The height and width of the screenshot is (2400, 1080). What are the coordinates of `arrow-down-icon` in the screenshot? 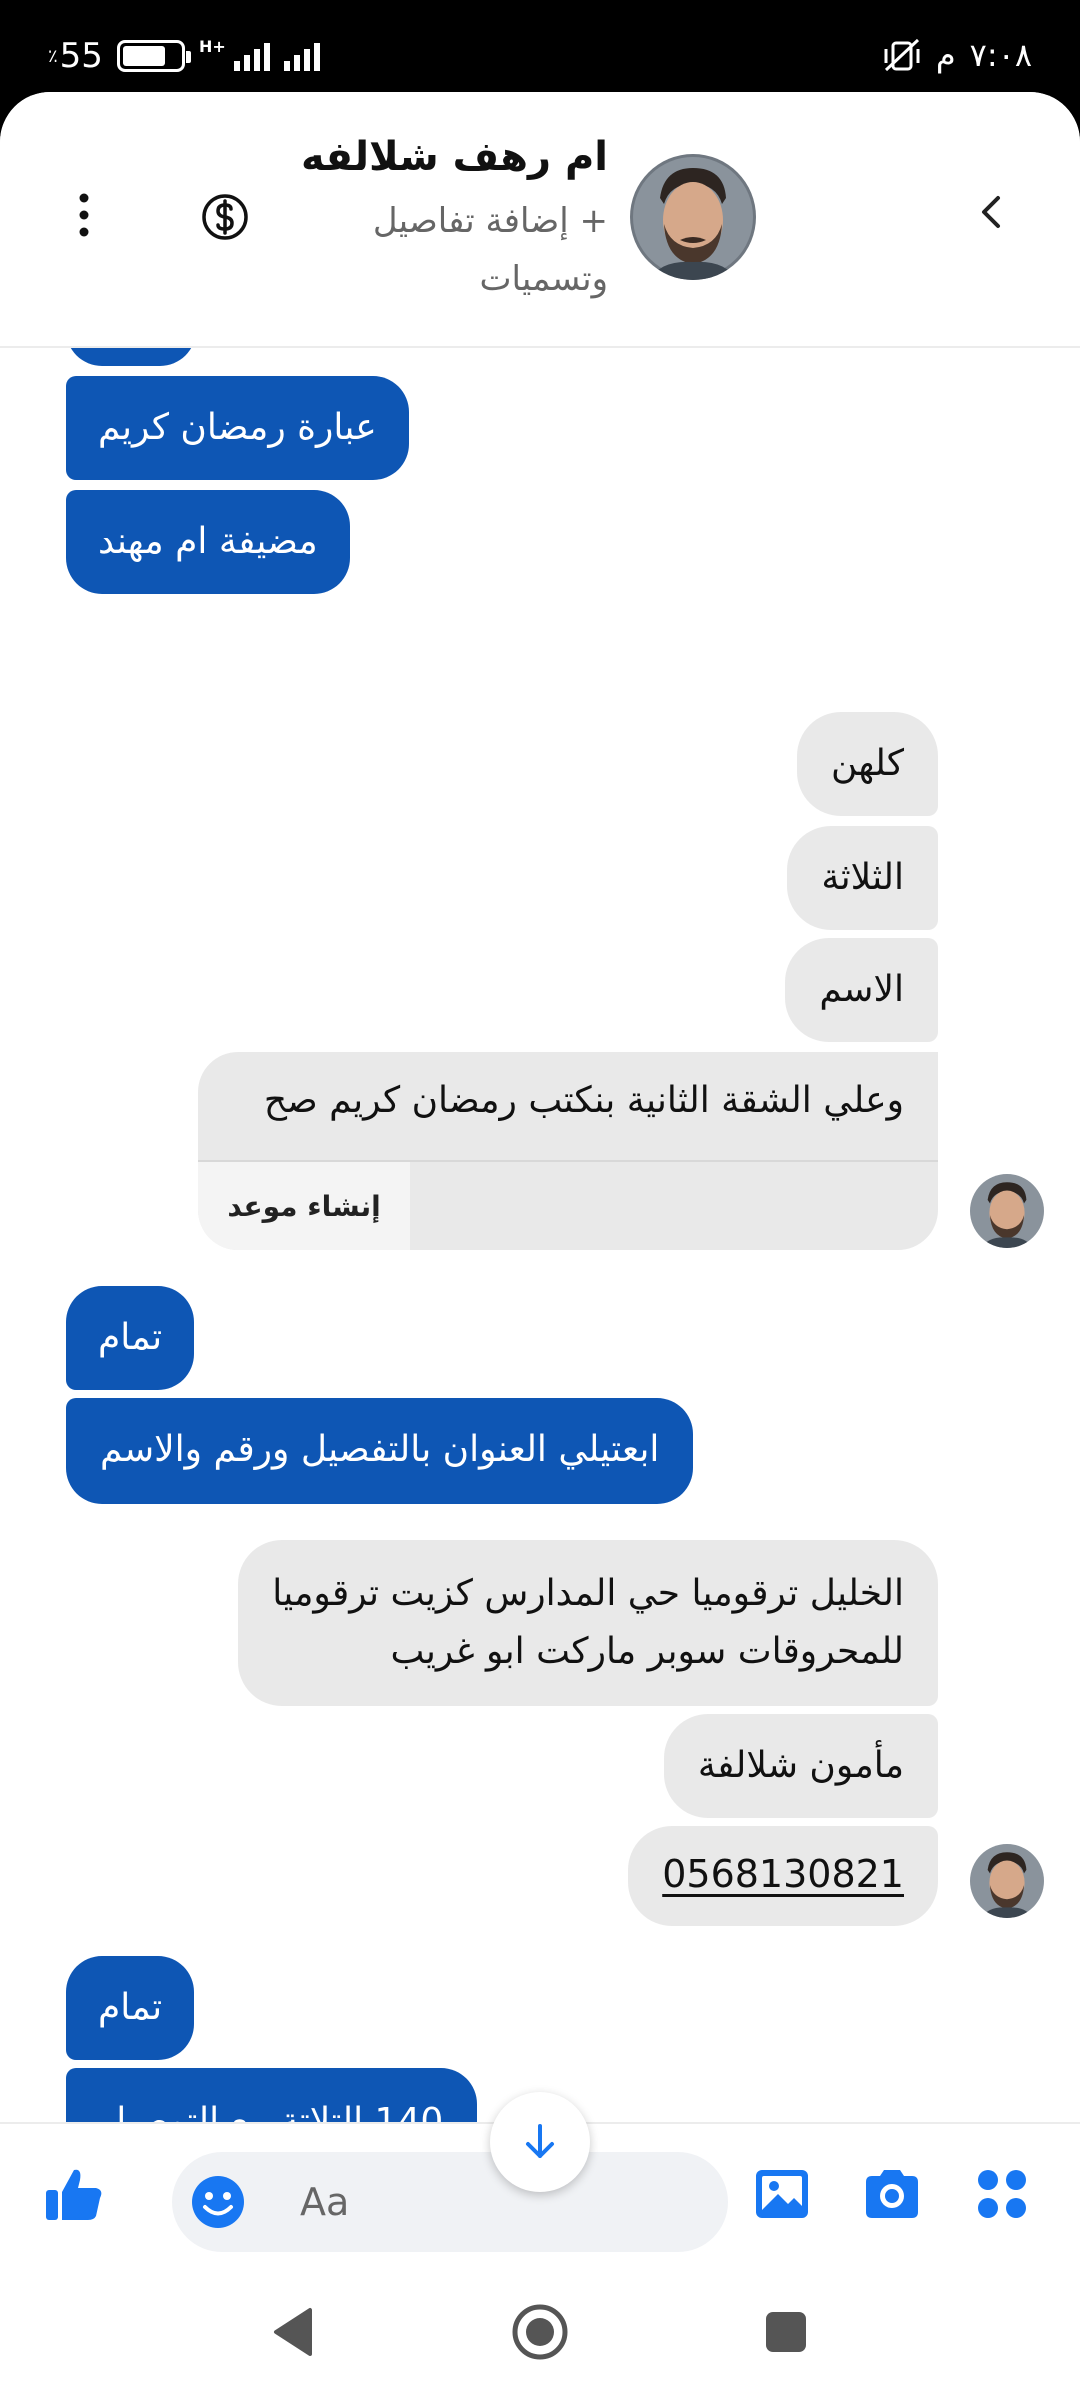 It's located at (540, 2141).